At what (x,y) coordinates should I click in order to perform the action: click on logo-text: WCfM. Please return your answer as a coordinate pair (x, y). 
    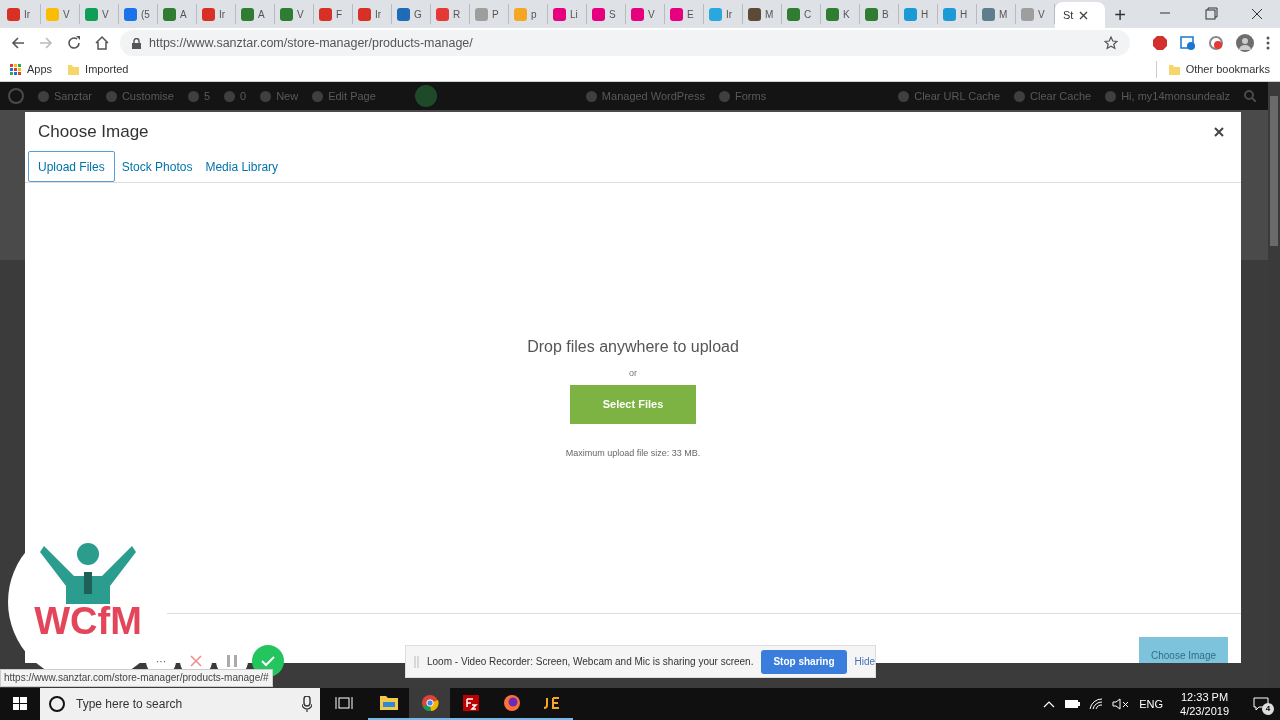
    Looking at the image, I should click on (88, 621).